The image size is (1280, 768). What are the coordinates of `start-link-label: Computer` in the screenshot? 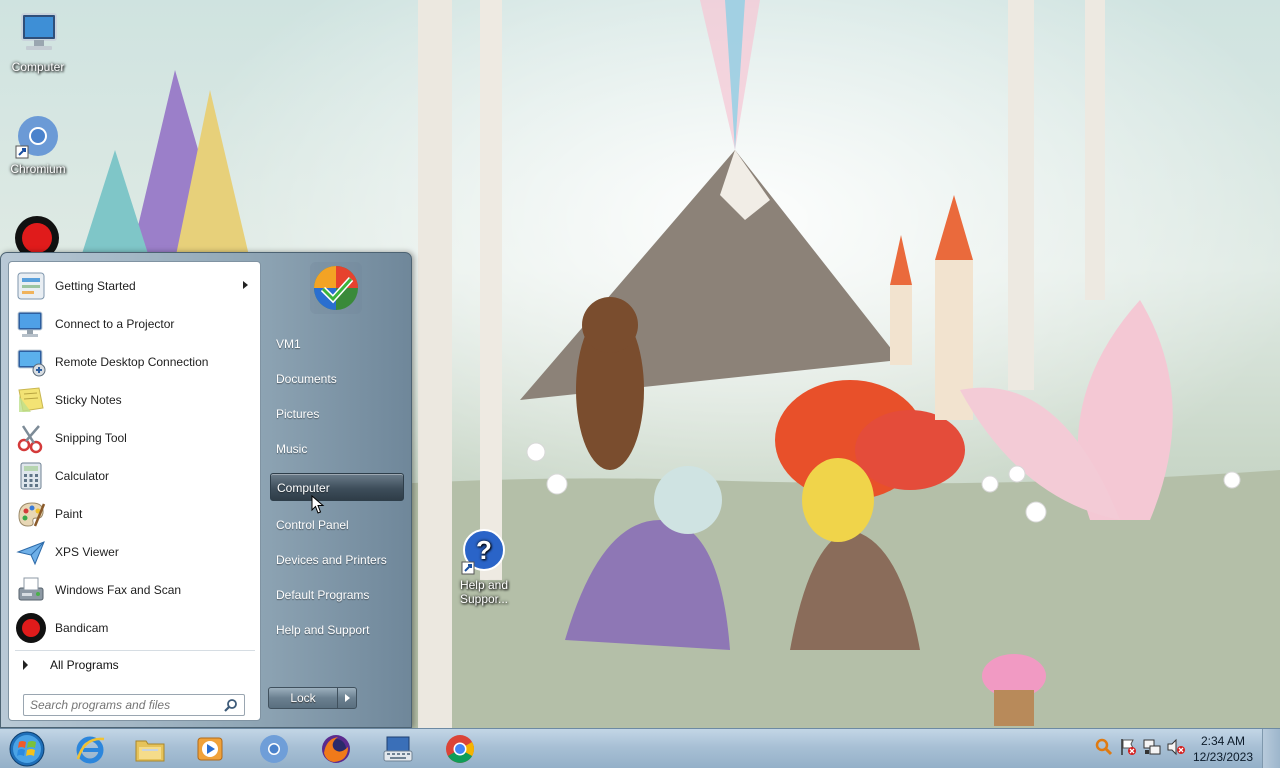 It's located at (303, 488).